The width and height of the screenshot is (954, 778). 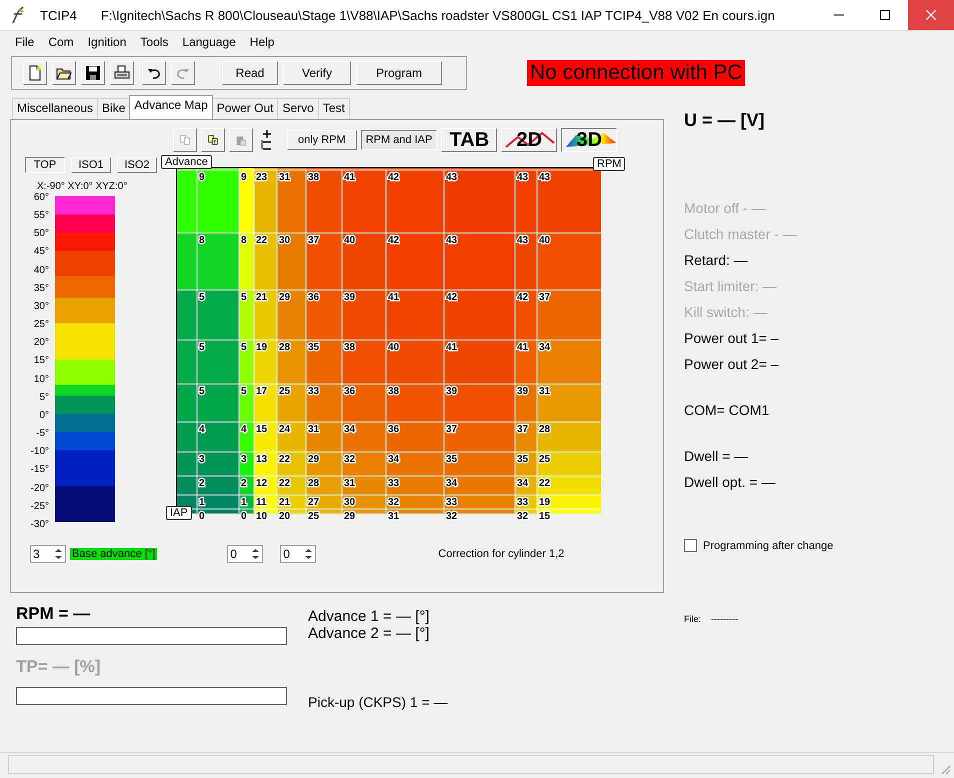 I want to click on status-line: Dwell opt. = —, so click(x=730, y=482).